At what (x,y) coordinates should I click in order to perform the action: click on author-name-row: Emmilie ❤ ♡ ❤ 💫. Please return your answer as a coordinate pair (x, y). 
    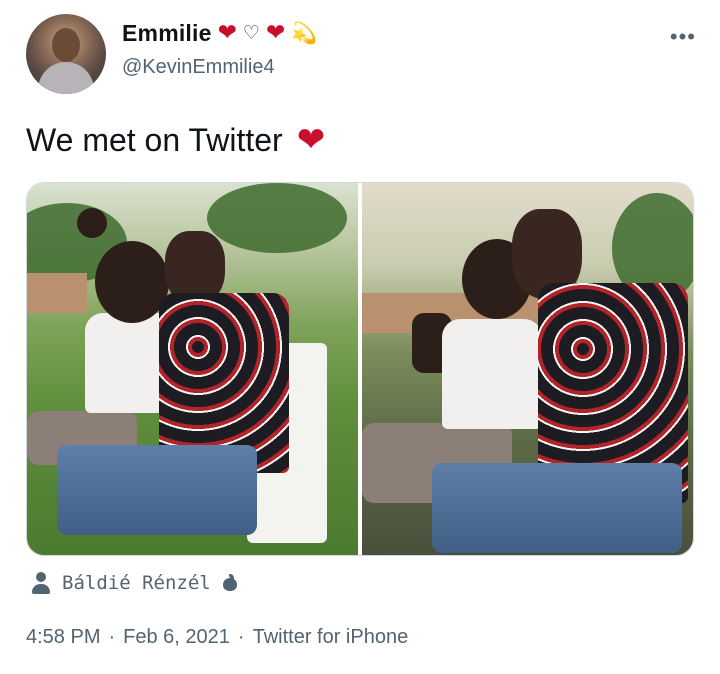
    Looking at the image, I should click on (219, 33).